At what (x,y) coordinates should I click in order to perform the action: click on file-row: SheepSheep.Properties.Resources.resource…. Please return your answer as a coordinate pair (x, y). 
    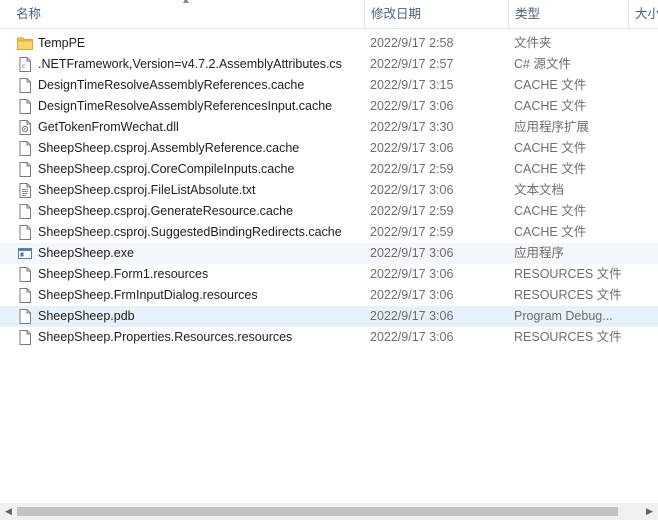
    Looking at the image, I should click on (329, 337).